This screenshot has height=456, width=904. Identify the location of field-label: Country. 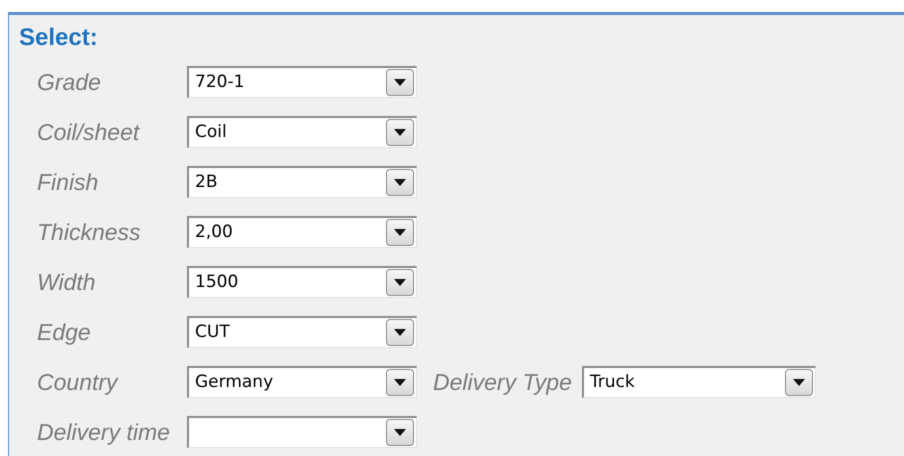
(78, 382).